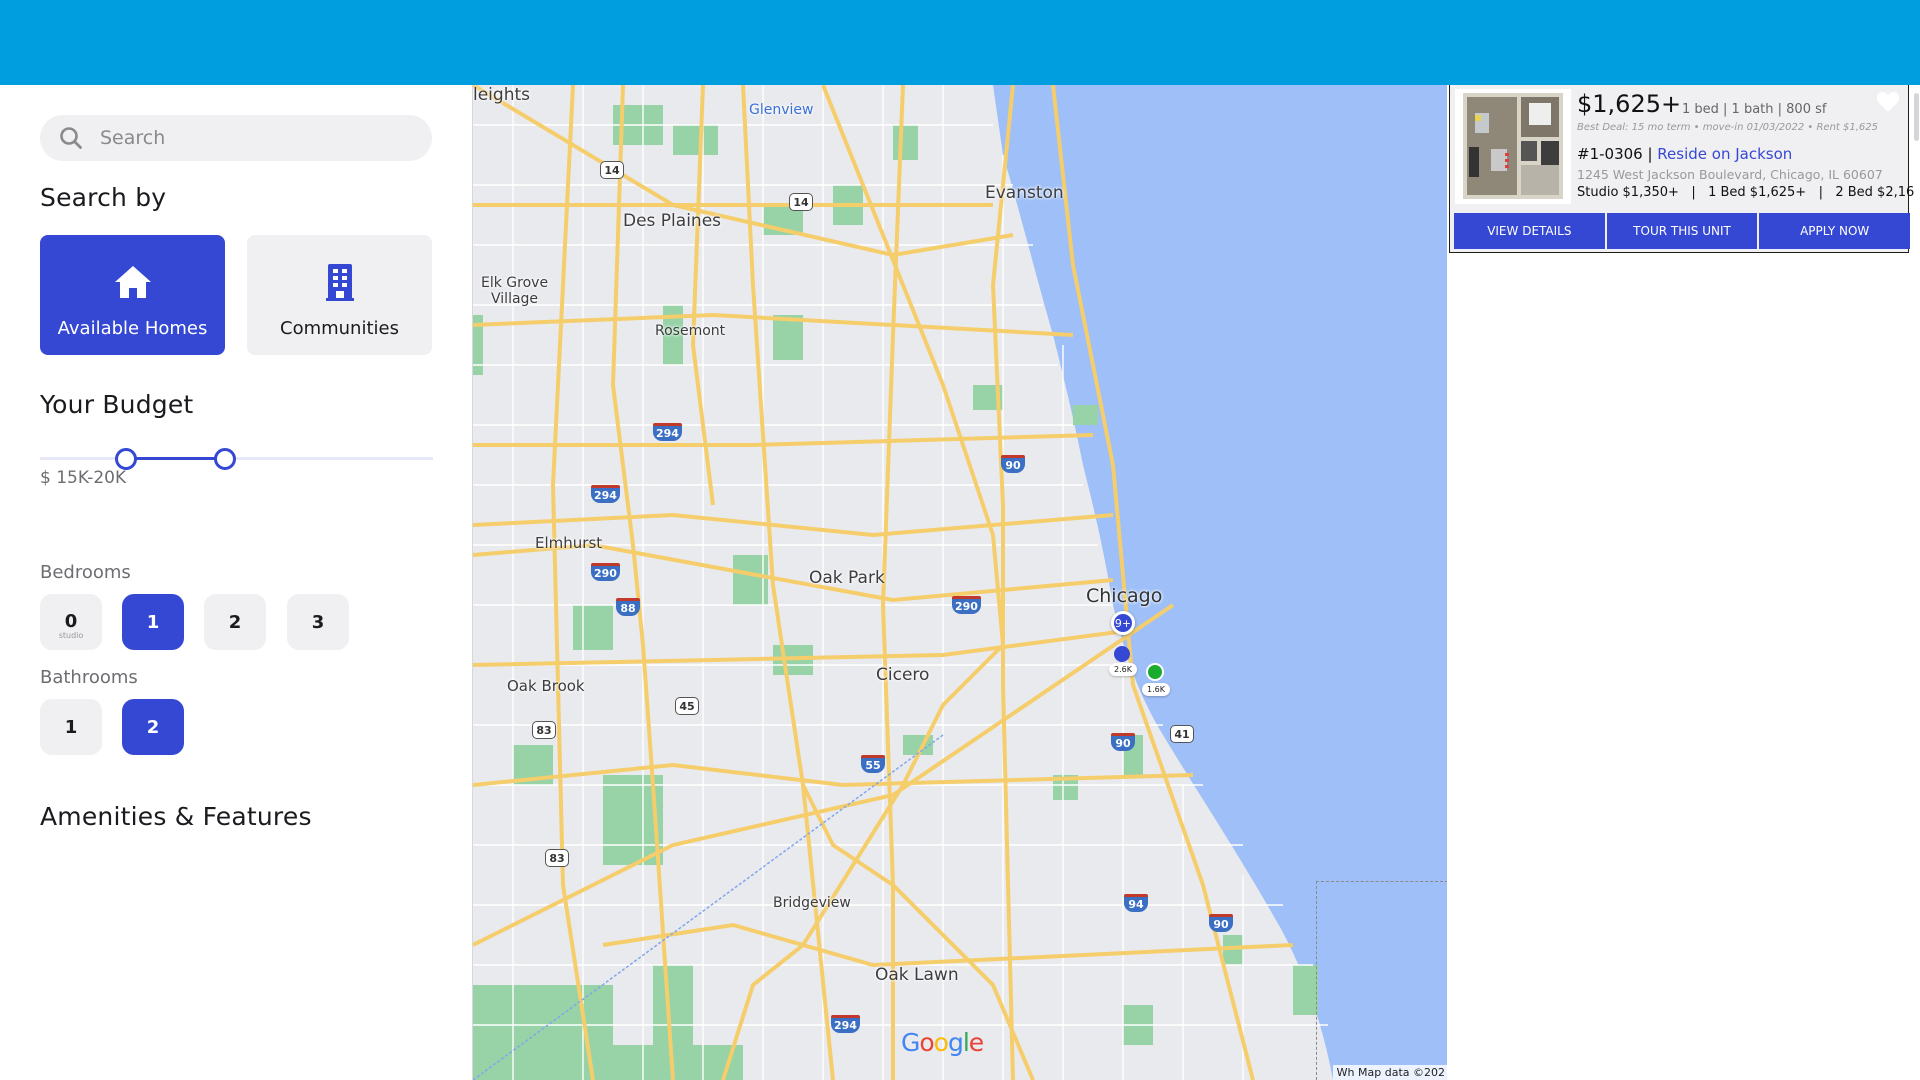 This screenshot has width=1920, height=1080. I want to click on map-selected-listing-marker, so click(1155, 672).